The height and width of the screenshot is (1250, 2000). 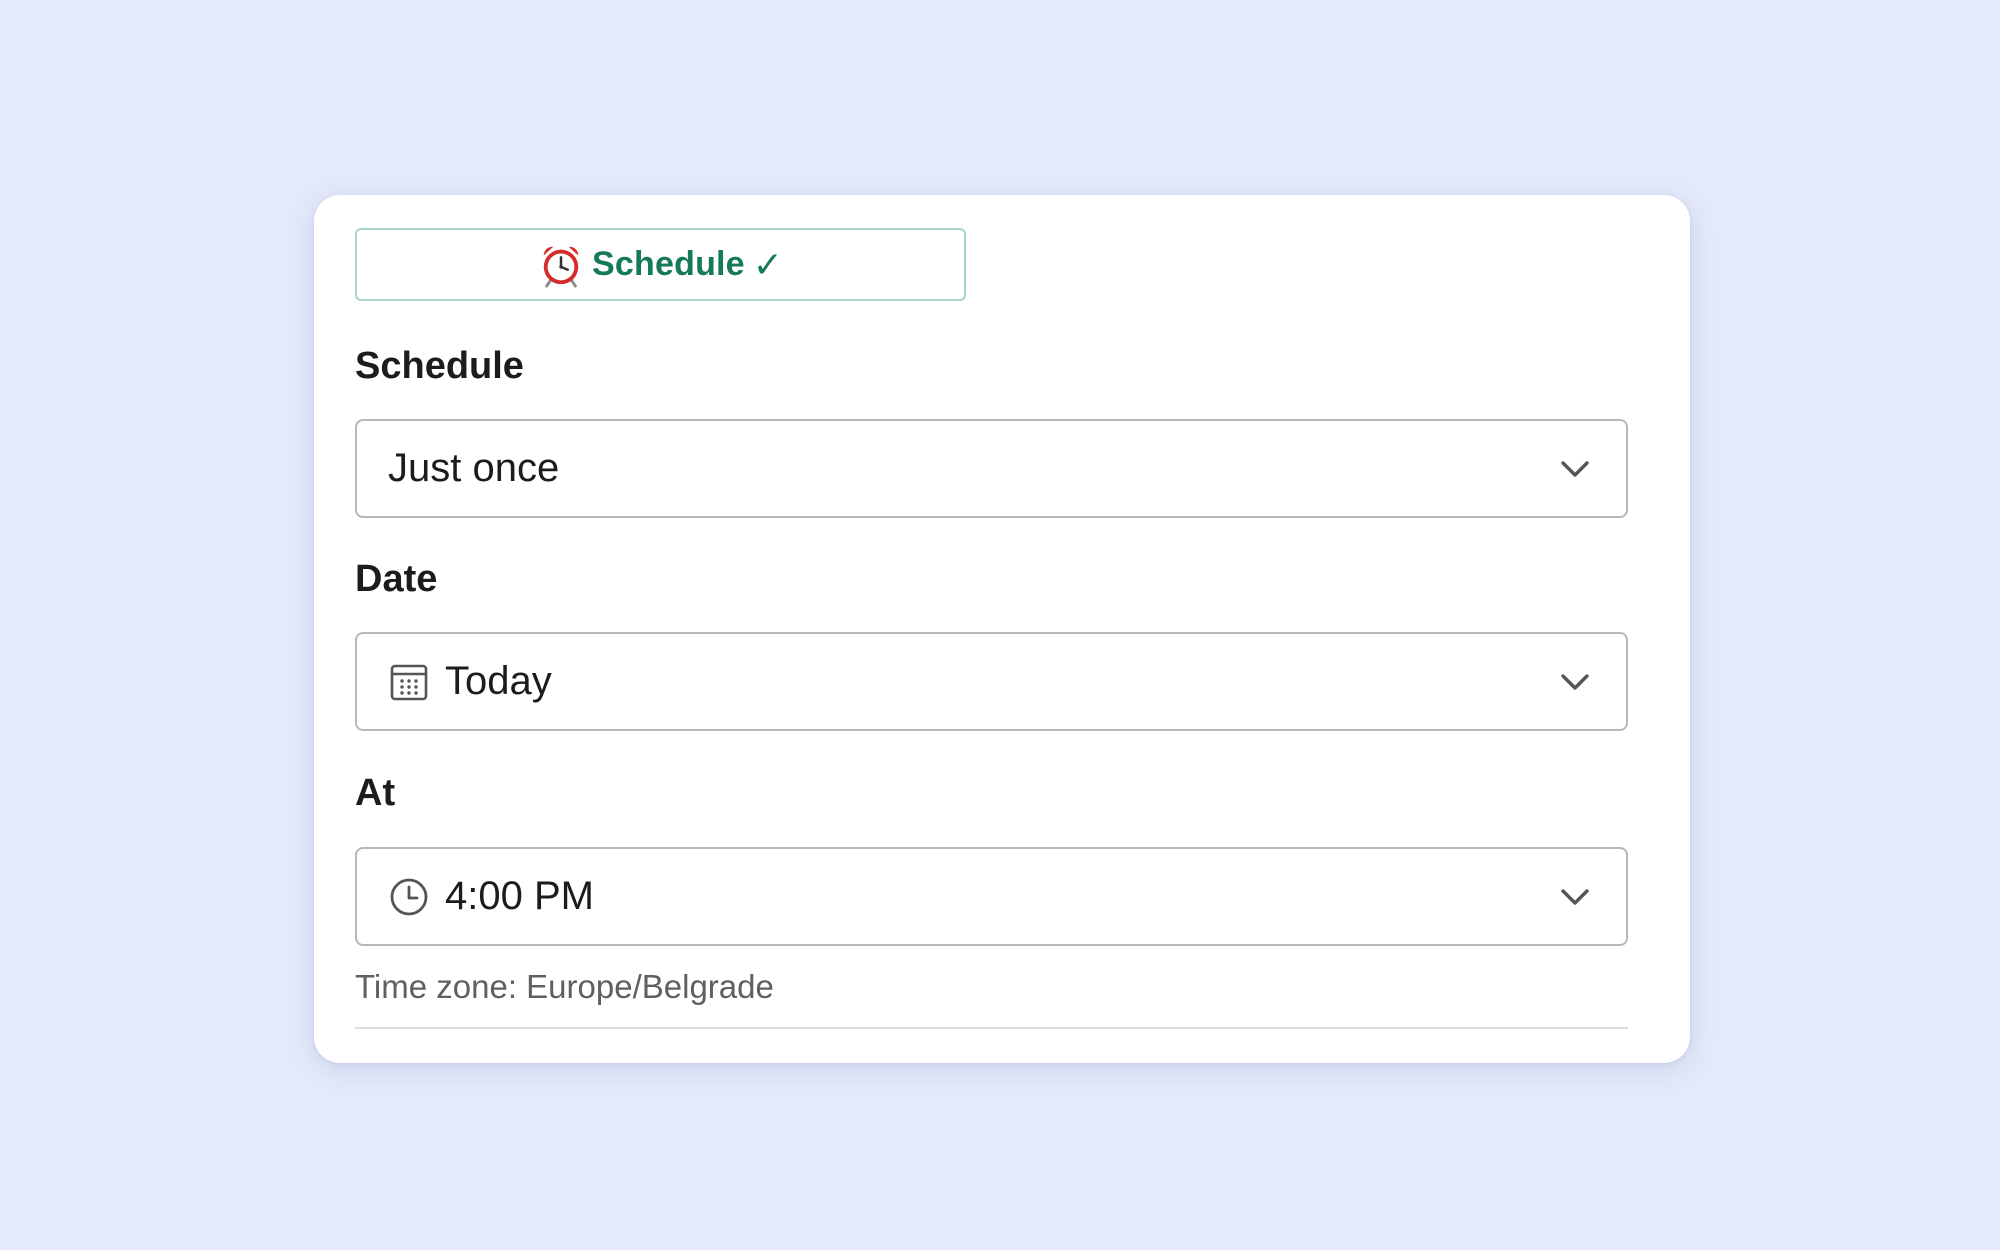 What do you see at coordinates (991, 896) in the screenshot?
I see `time-select: 4:00 PM` at bounding box center [991, 896].